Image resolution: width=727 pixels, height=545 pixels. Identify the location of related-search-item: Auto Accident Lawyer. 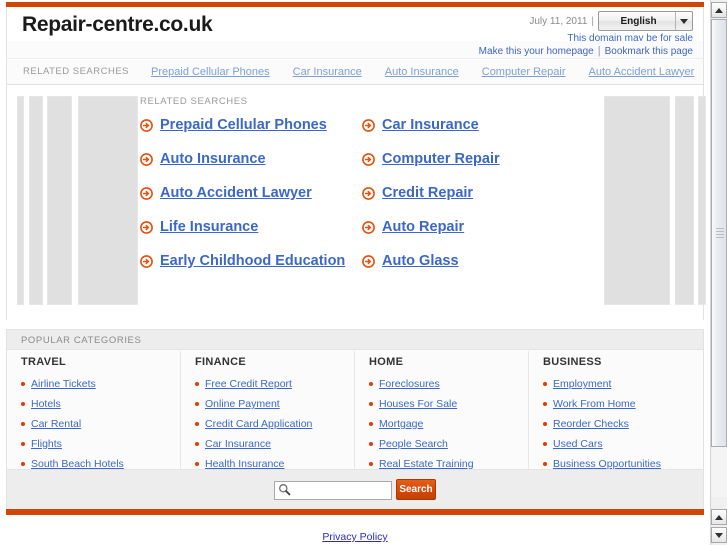
(251, 193).